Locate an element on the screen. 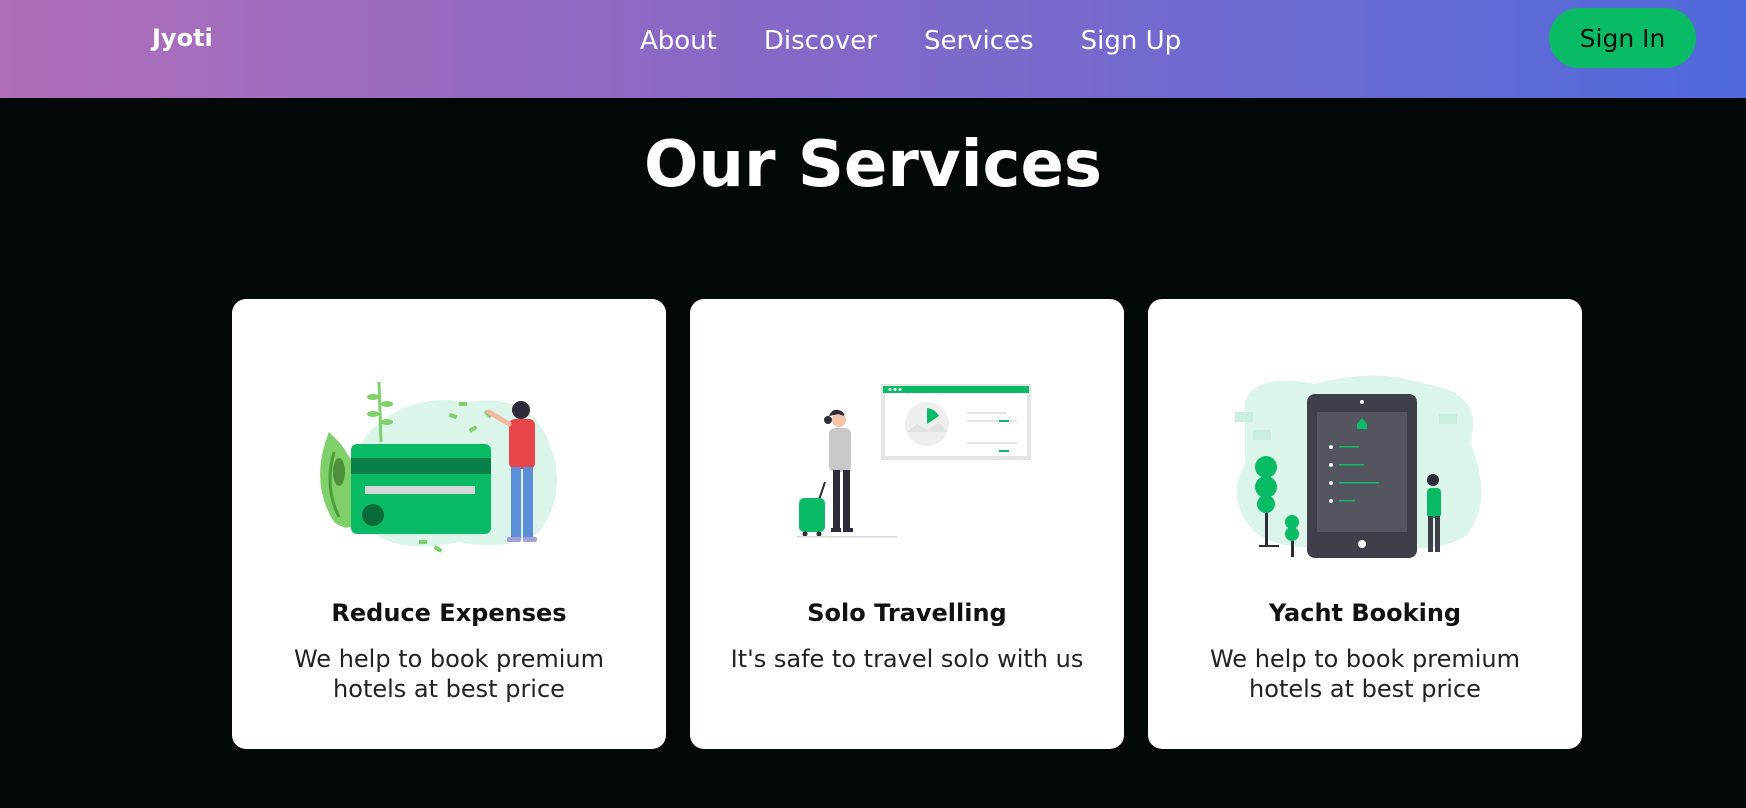 The image size is (1746, 808). nav-link-about: About is located at coordinates (678, 41).